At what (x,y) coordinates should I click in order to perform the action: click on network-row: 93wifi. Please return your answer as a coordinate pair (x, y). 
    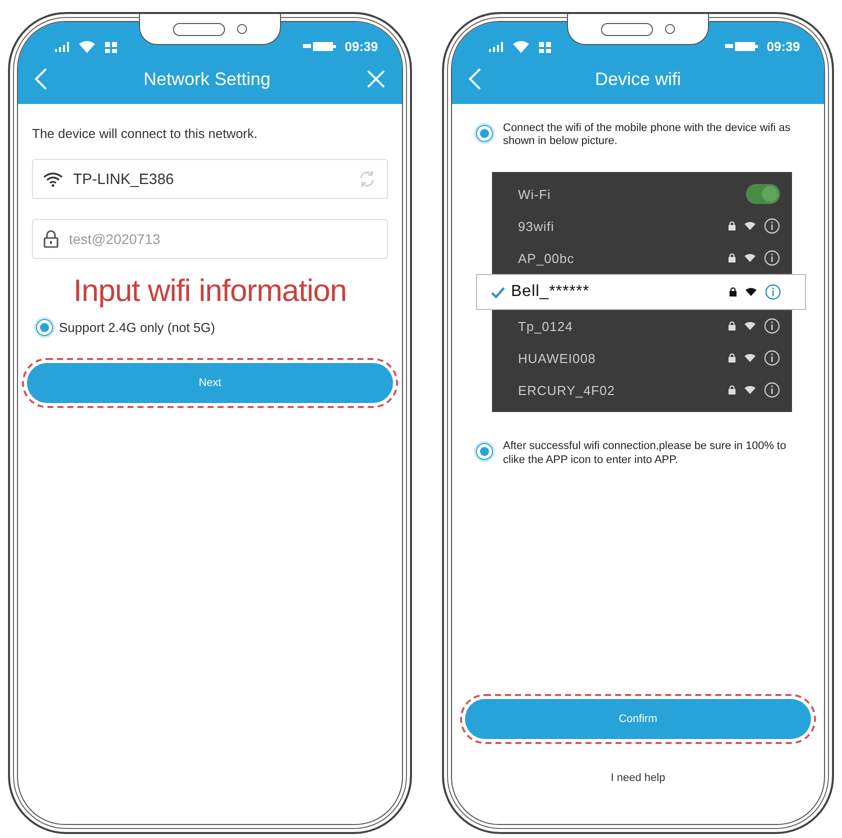
    Looking at the image, I should click on (642, 226).